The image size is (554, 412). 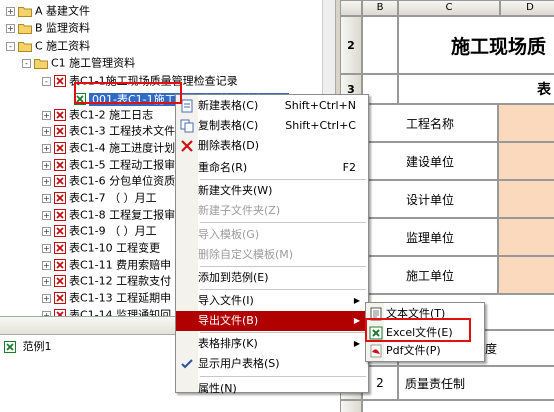 What do you see at coordinates (233, 277) in the screenshot?
I see `menu-item-label: 添加到范例(E)` at bounding box center [233, 277].